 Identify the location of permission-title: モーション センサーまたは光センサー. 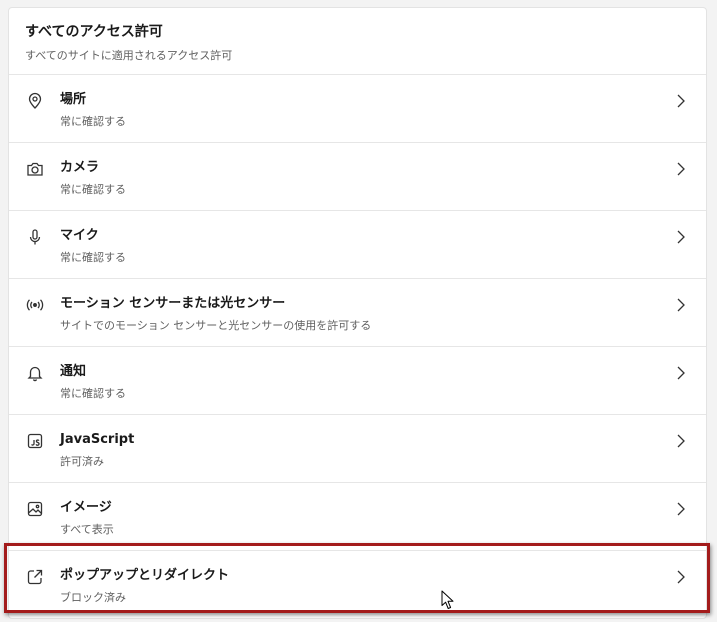
(173, 303).